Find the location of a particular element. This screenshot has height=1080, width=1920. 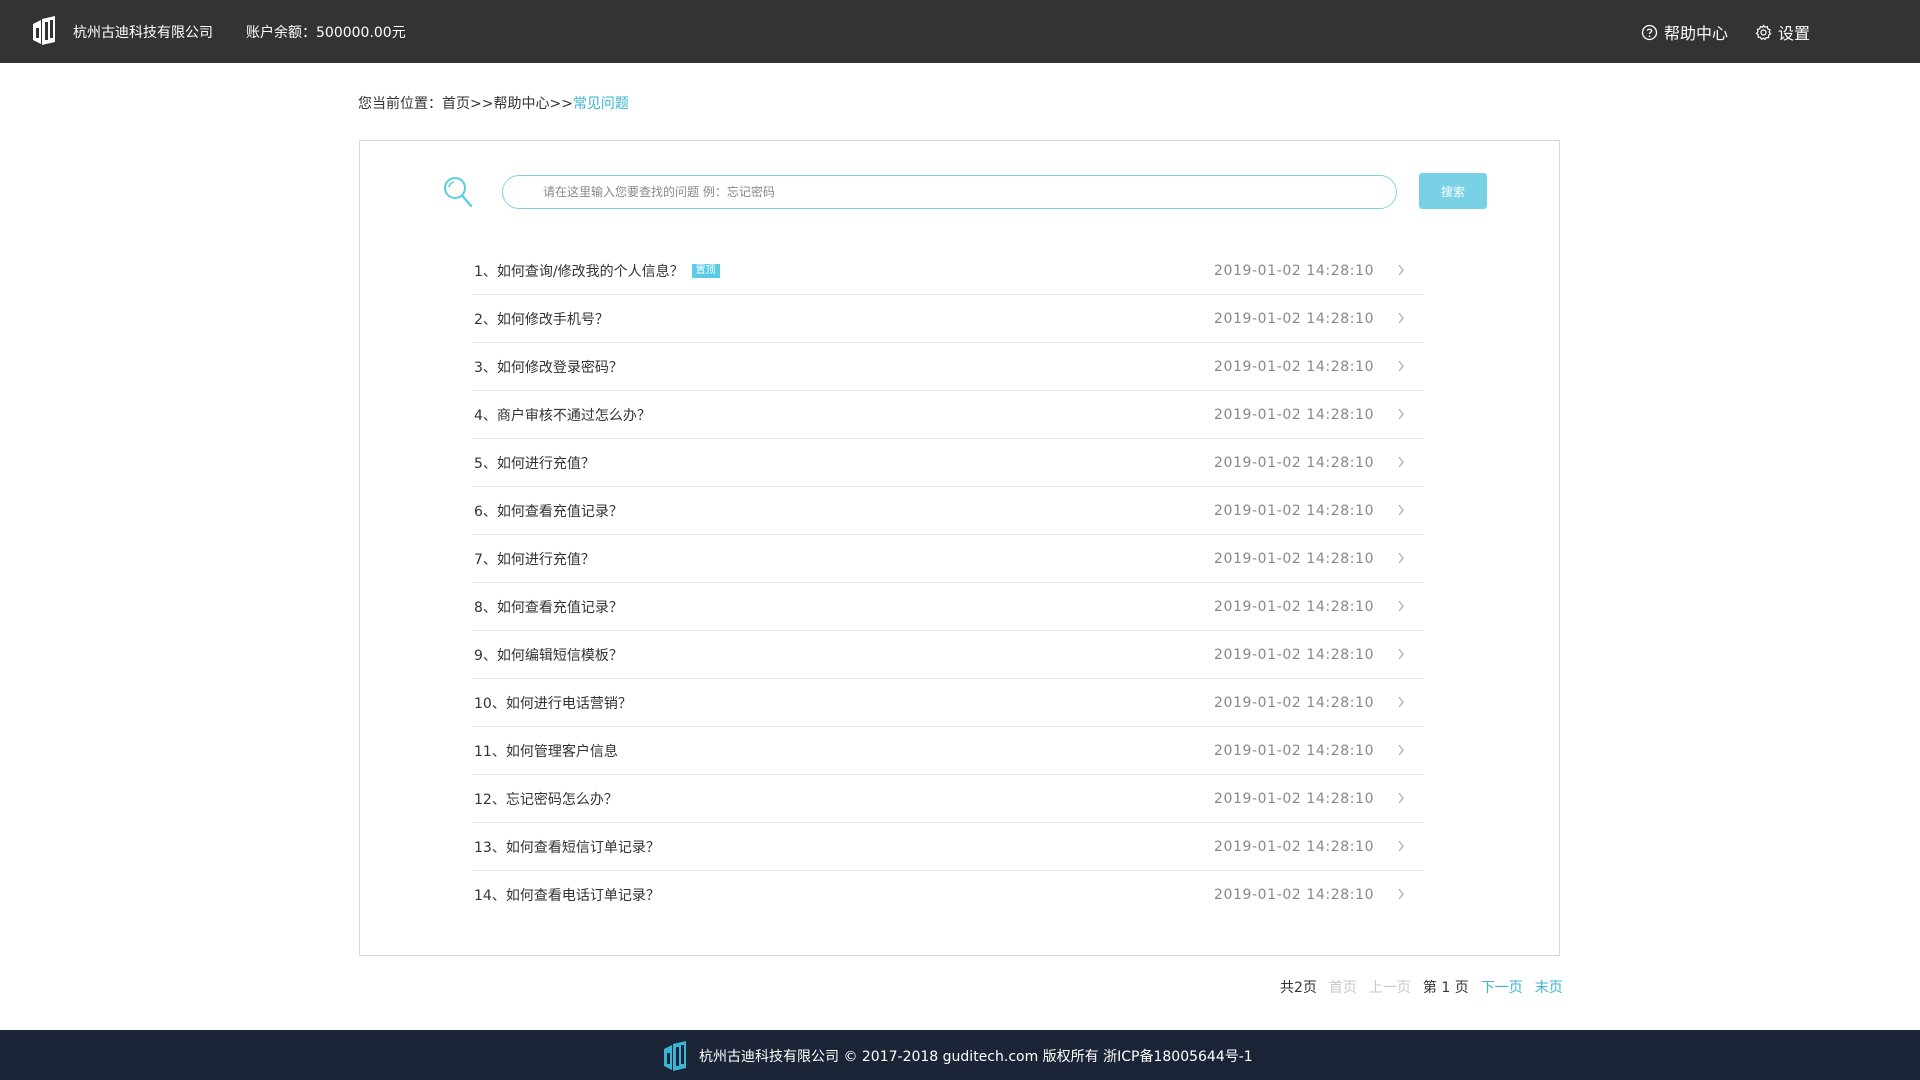

faq-item-title-text: 10、如何进行电话营销？ is located at coordinates (553, 703).